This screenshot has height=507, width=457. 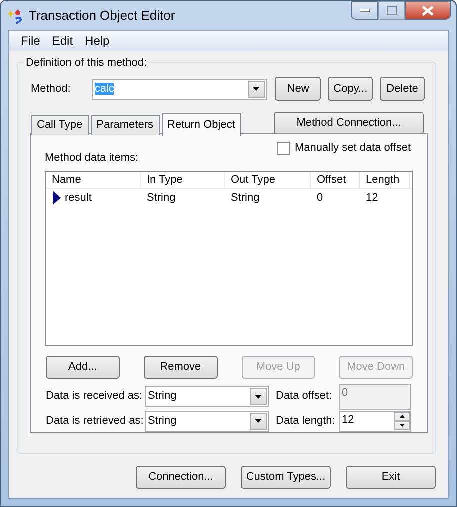 I want to click on data-type-label: Data is received as:, so click(x=94, y=396).